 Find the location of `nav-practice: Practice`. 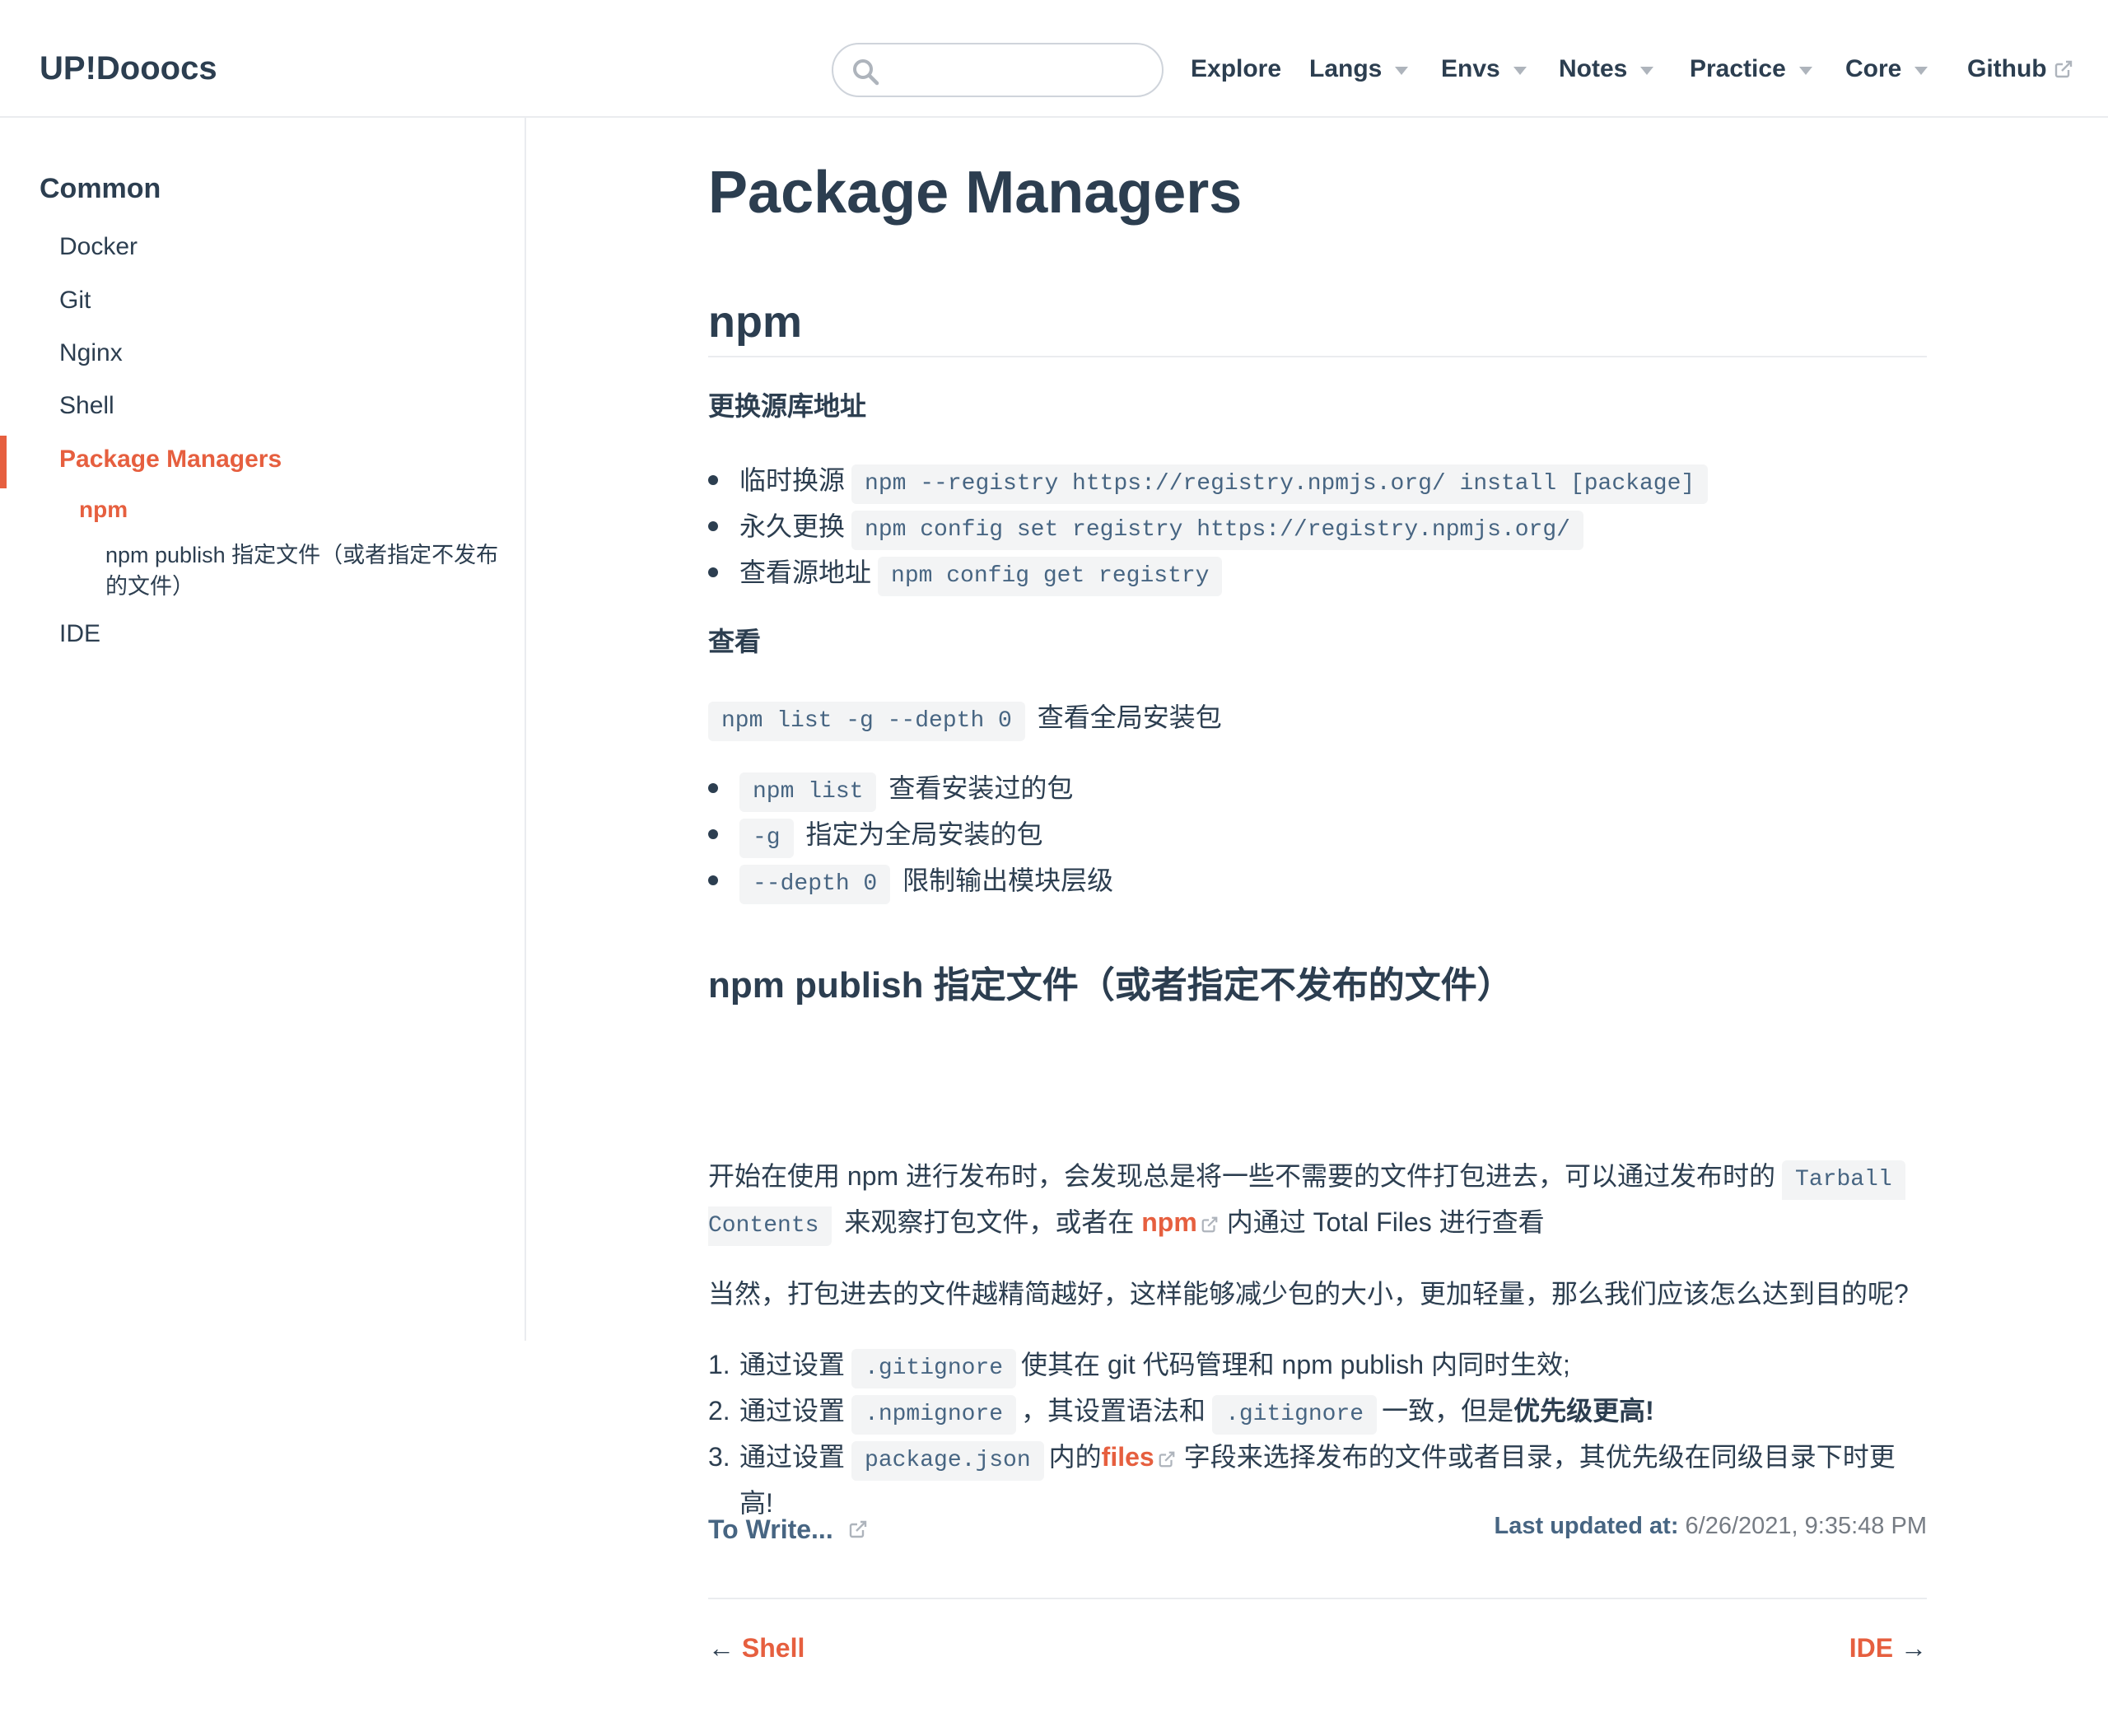

nav-practice: Practice is located at coordinates (1751, 69).